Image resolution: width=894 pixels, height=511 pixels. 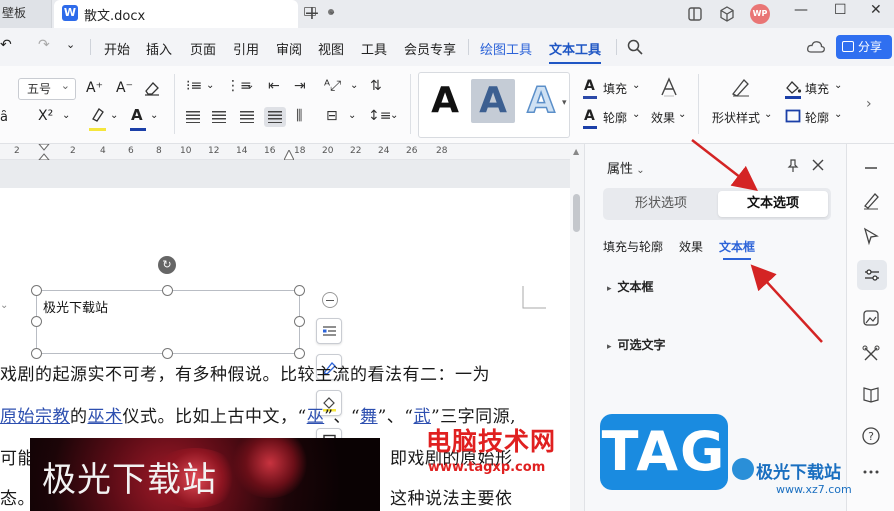 What do you see at coordinates (871, 200) in the screenshot?
I see `edit-pen-icon` at bounding box center [871, 200].